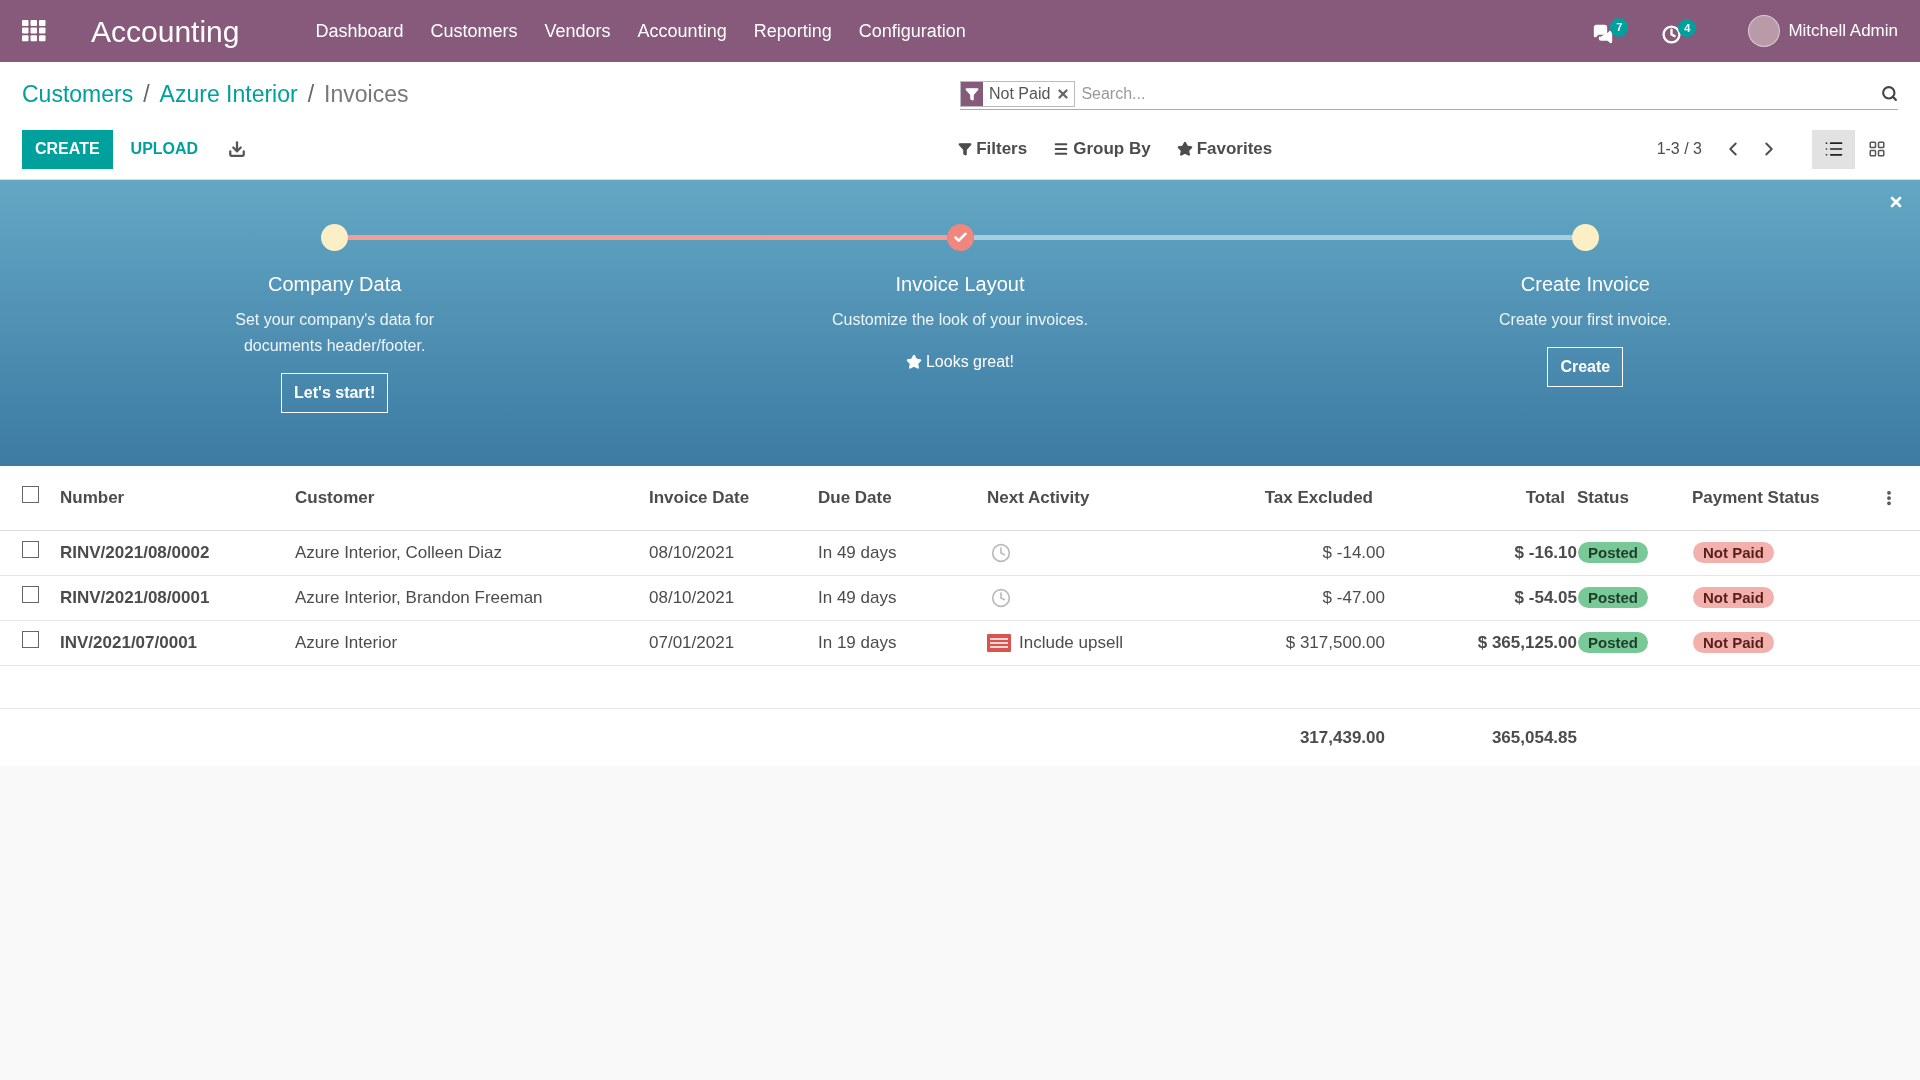 This screenshot has width=1920, height=1080. Describe the element at coordinates (1545, 597) in the screenshot. I see `total-cell: $ -54.05` at that location.